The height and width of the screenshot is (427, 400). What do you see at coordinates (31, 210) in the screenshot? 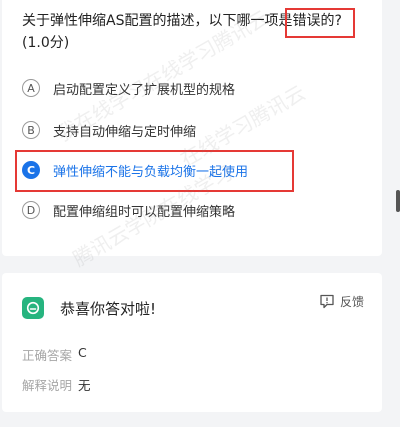
I see `option-d-radio: D` at bounding box center [31, 210].